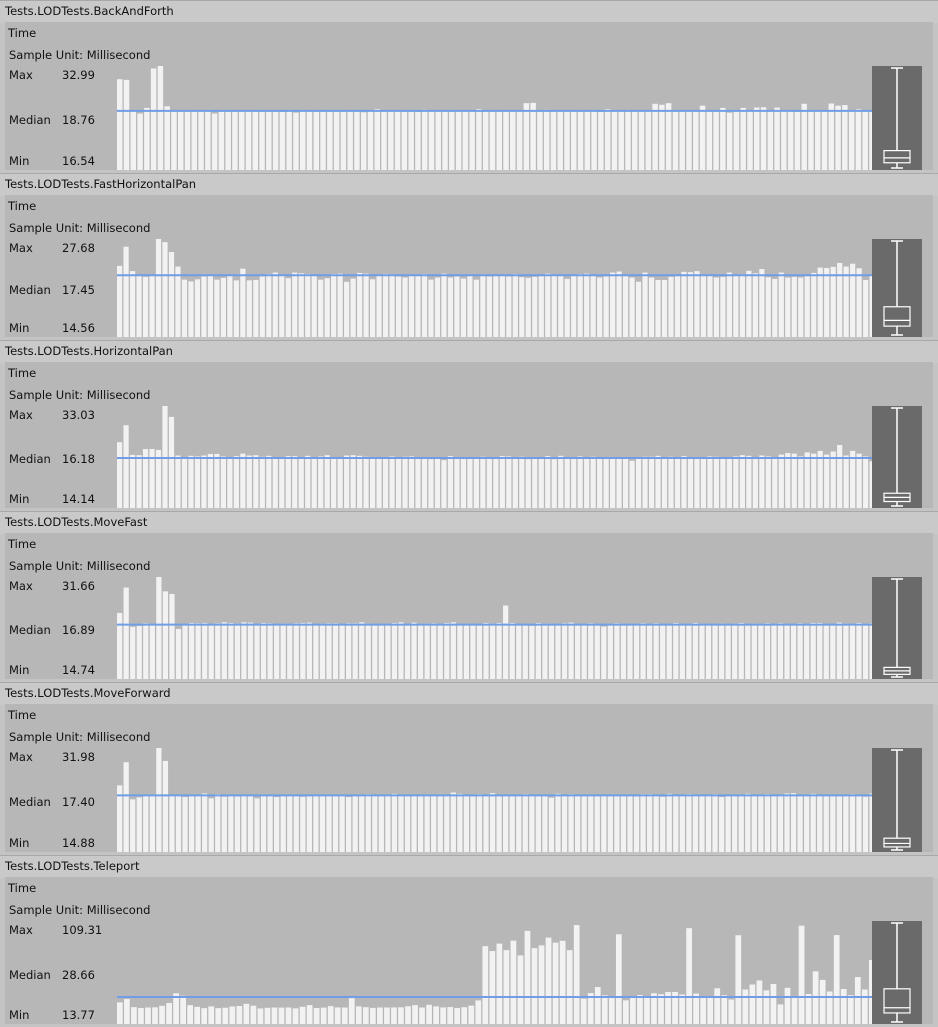 The width and height of the screenshot is (938, 1027). Describe the element at coordinates (469, 351) in the screenshot. I see `test-header: Tests.LODTests.HorizontalPan` at that location.